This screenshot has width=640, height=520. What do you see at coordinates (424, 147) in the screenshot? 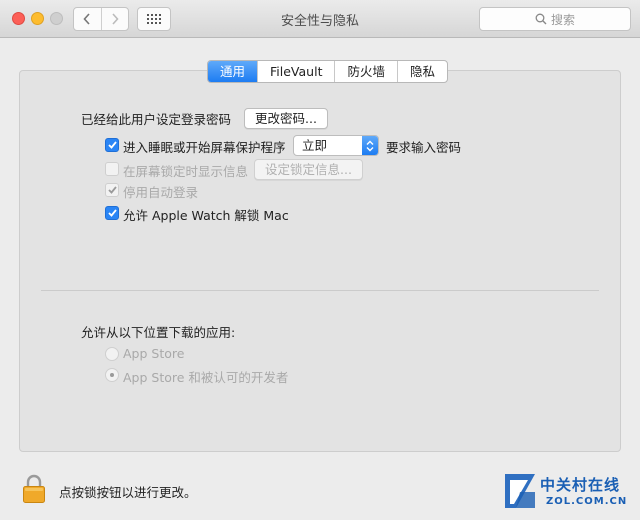
I see `require-password-label: 要求输入密码` at bounding box center [424, 147].